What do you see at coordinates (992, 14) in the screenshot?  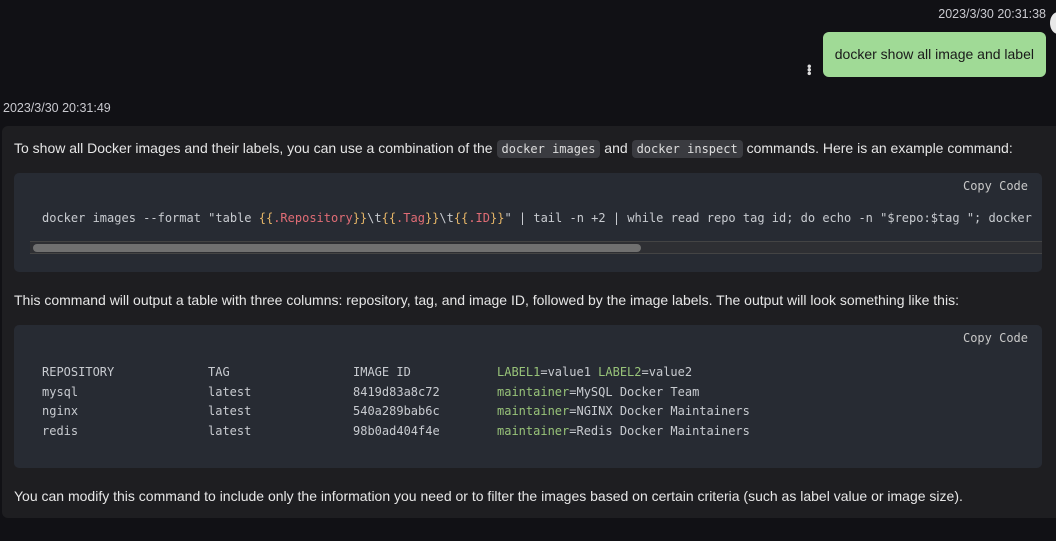 I see `user-message-timestamp: 2023/3/30 20:31:38` at bounding box center [992, 14].